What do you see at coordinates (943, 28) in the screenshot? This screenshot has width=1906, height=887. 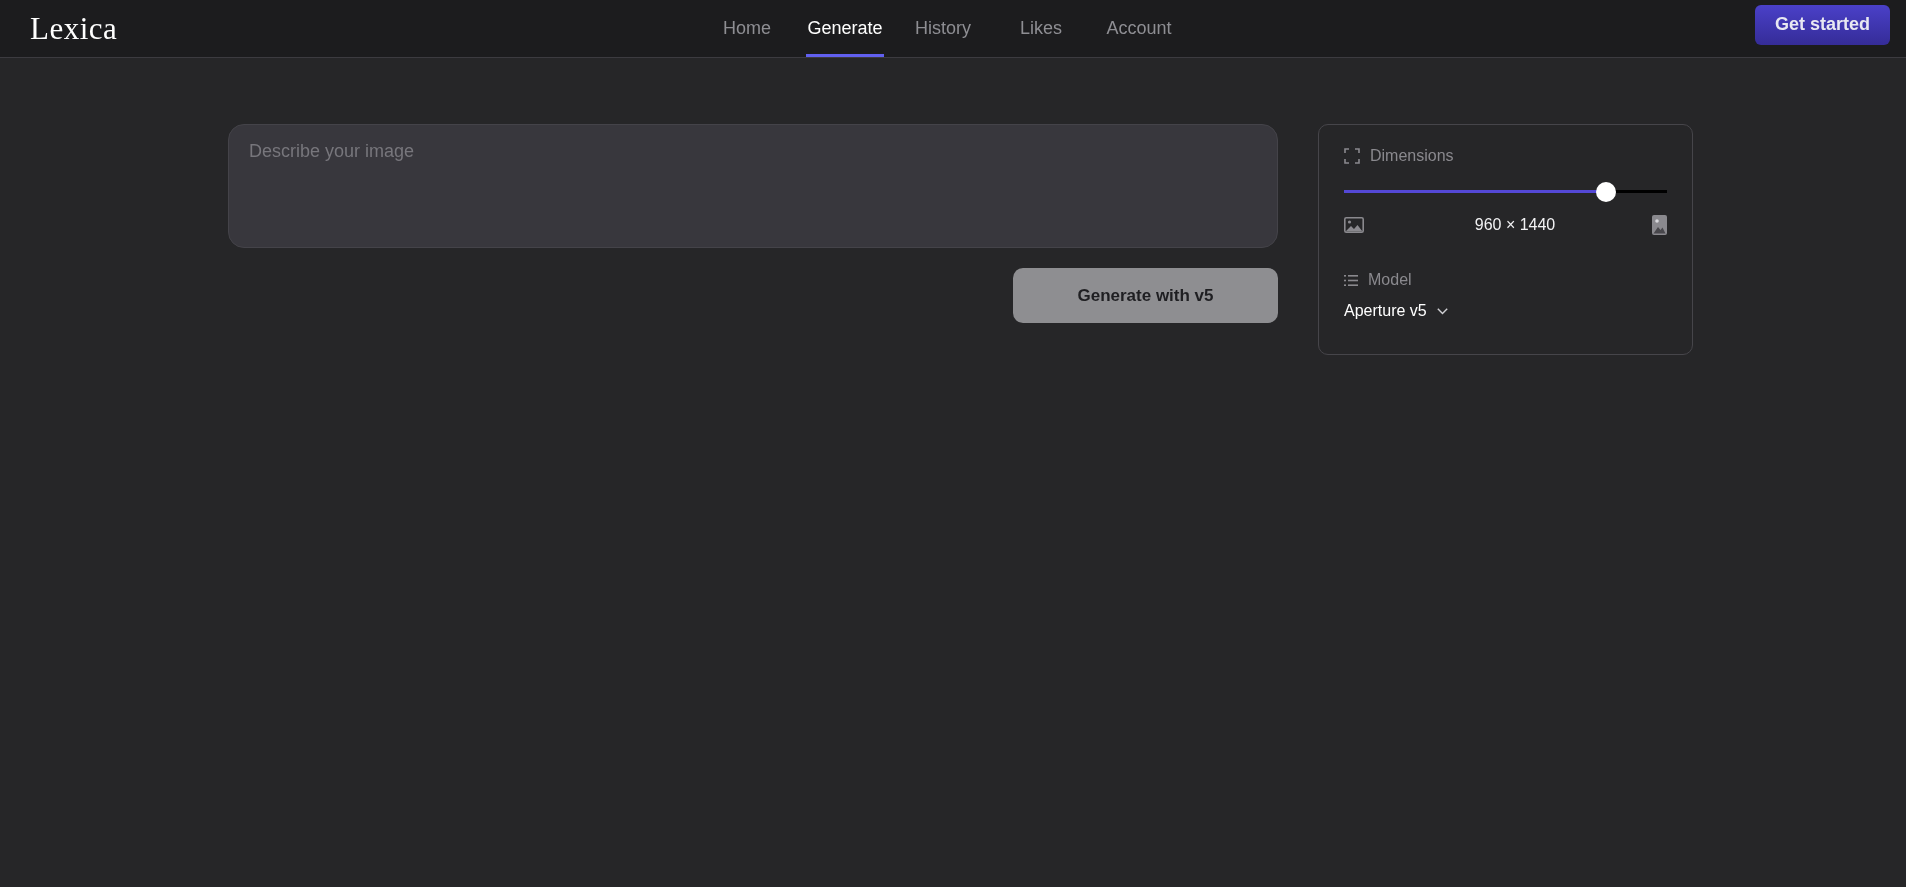 I see `nav-tab: History` at bounding box center [943, 28].